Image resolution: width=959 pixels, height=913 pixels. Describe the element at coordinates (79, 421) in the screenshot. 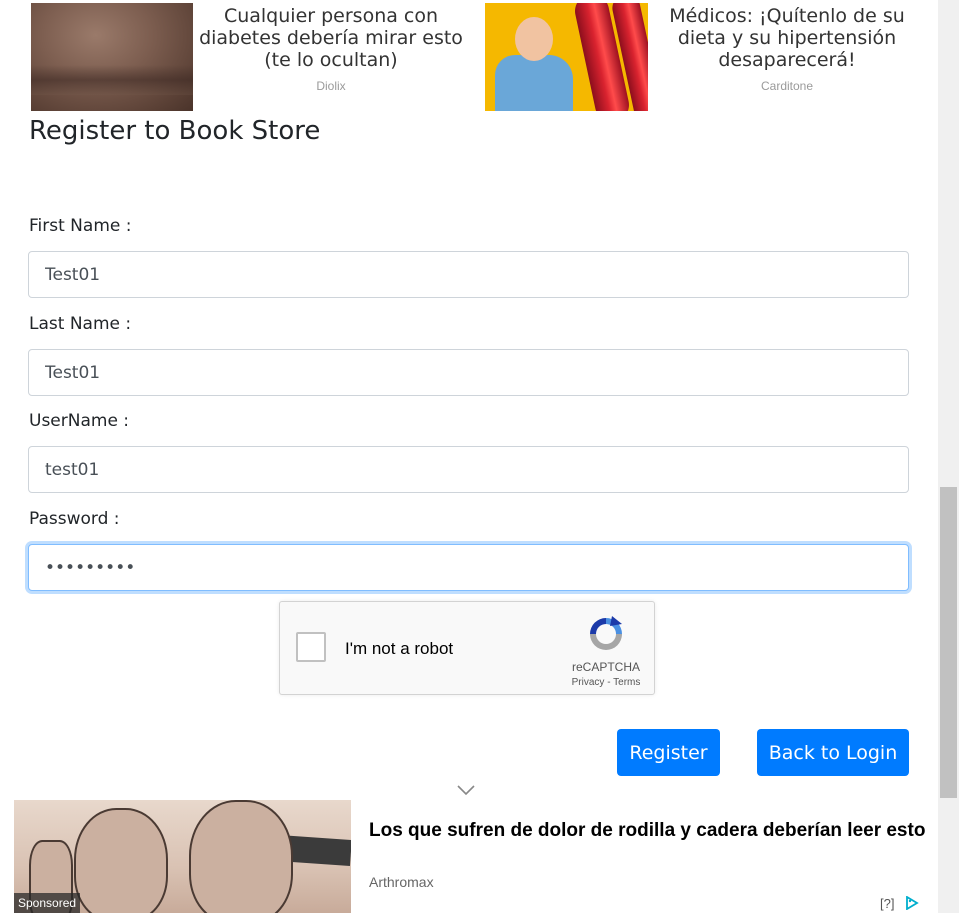

I see `username-label: UserName :` at that location.